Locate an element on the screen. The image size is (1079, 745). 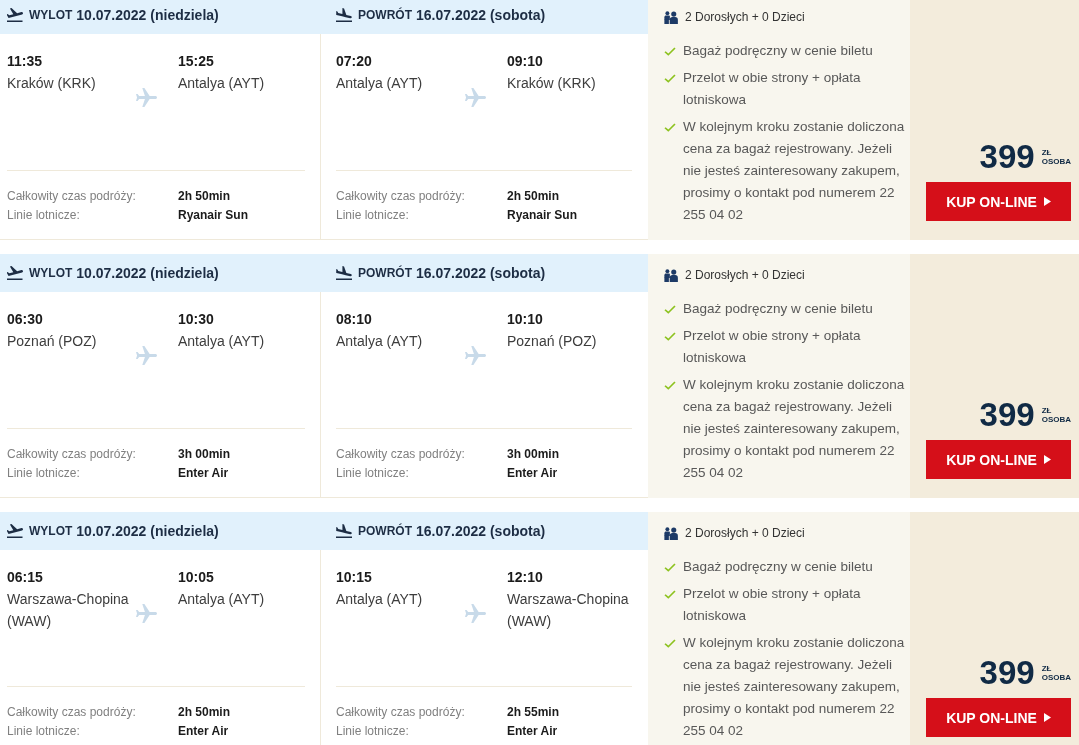
arrival-time: 10:10 is located at coordinates (525, 319).